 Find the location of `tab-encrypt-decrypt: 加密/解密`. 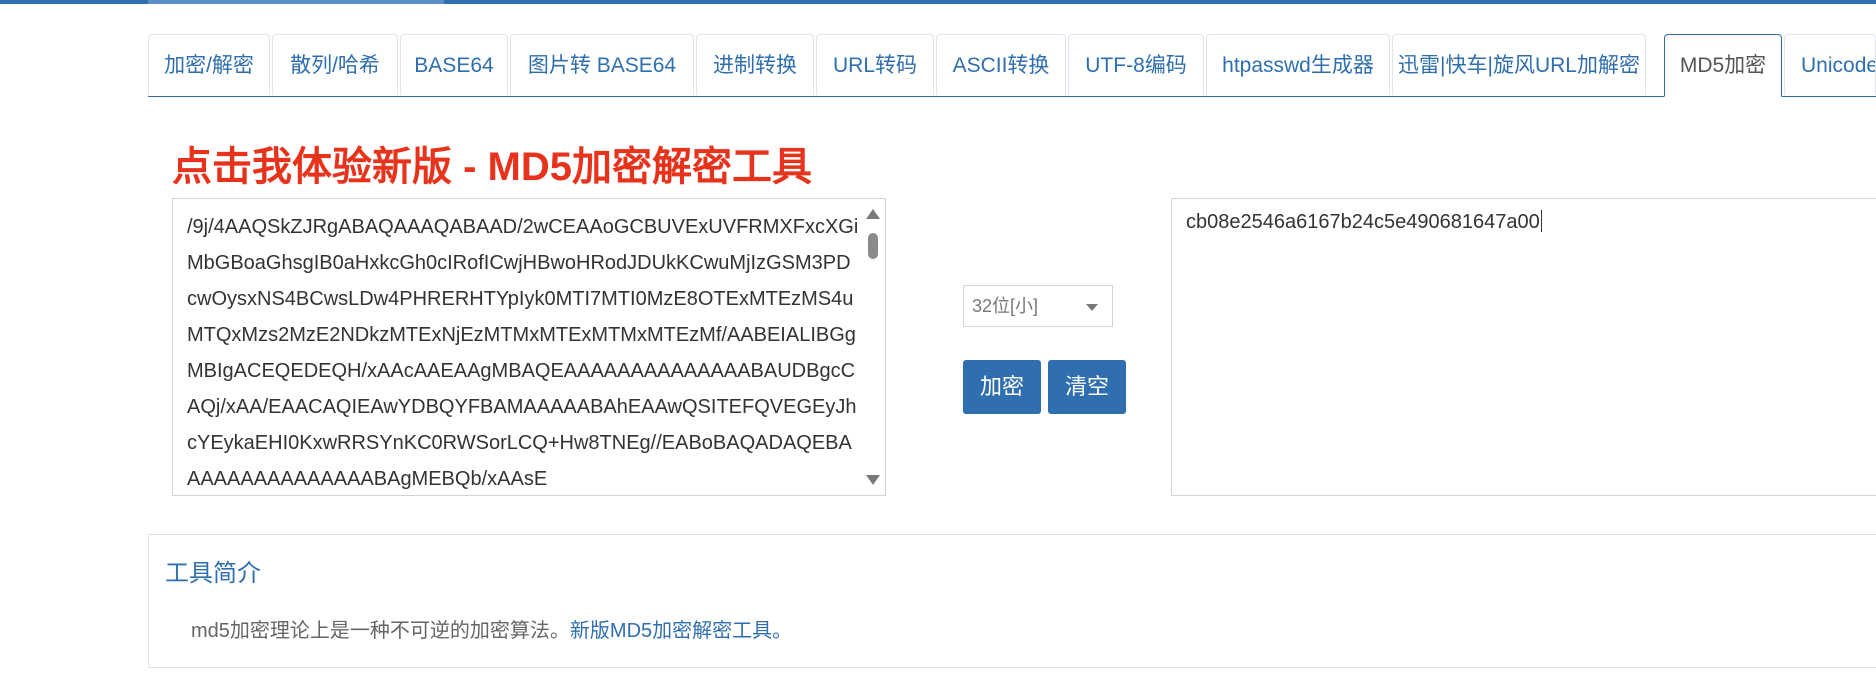

tab-encrypt-decrypt: 加密/解密 is located at coordinates (209, 64).